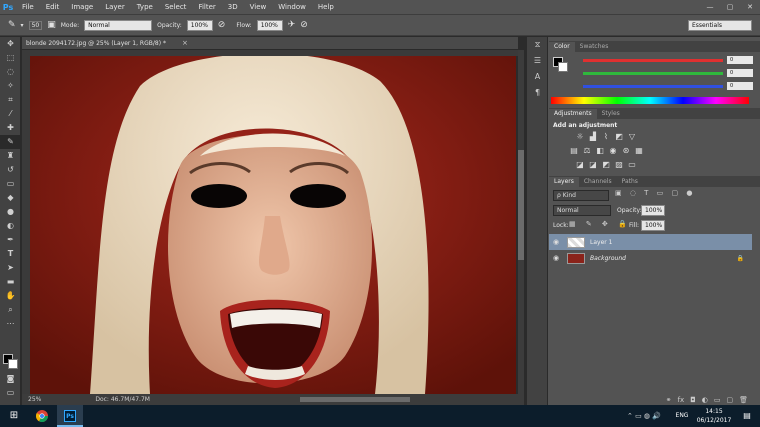 This screenshot has width=760, height=427. What do you see at coordinates (650, 100) in the screenshot?
I see `color-spectrum` at bounding box center [650, 100].